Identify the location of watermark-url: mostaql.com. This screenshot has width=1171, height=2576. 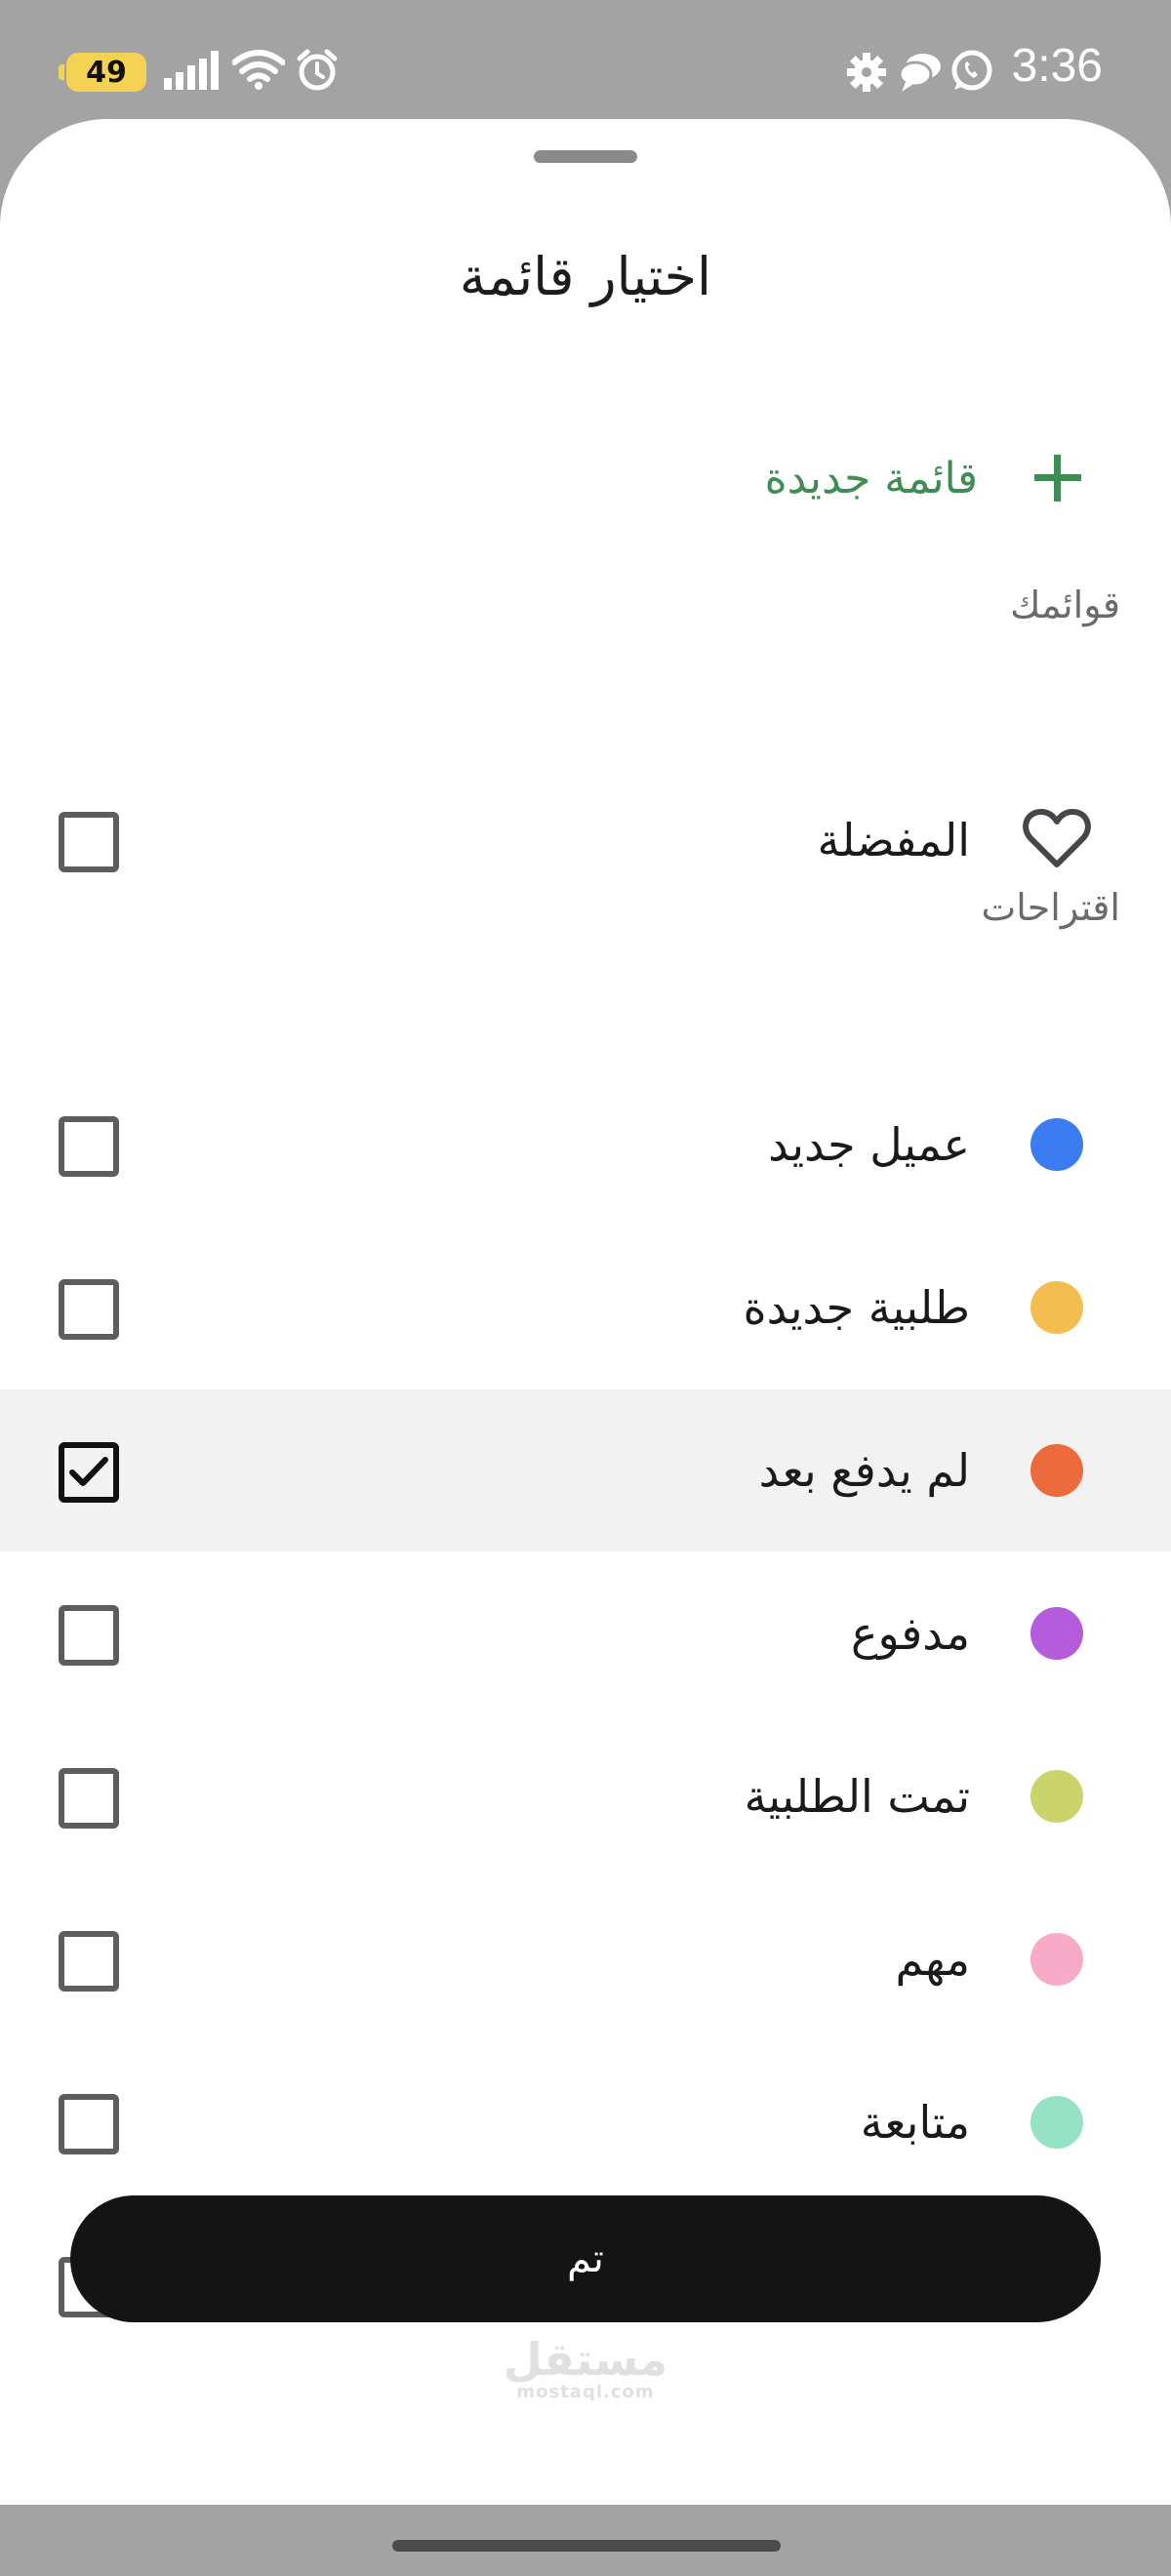
(585, 2392).